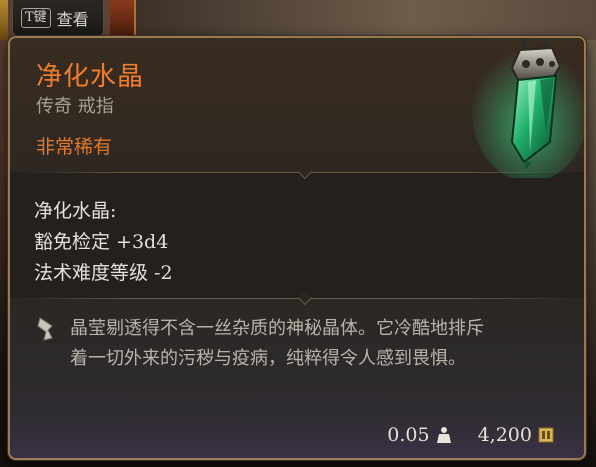 This screenshot has width=596, height=467. I want to click on item-rarity: 非常稀有, so click(74, 147).